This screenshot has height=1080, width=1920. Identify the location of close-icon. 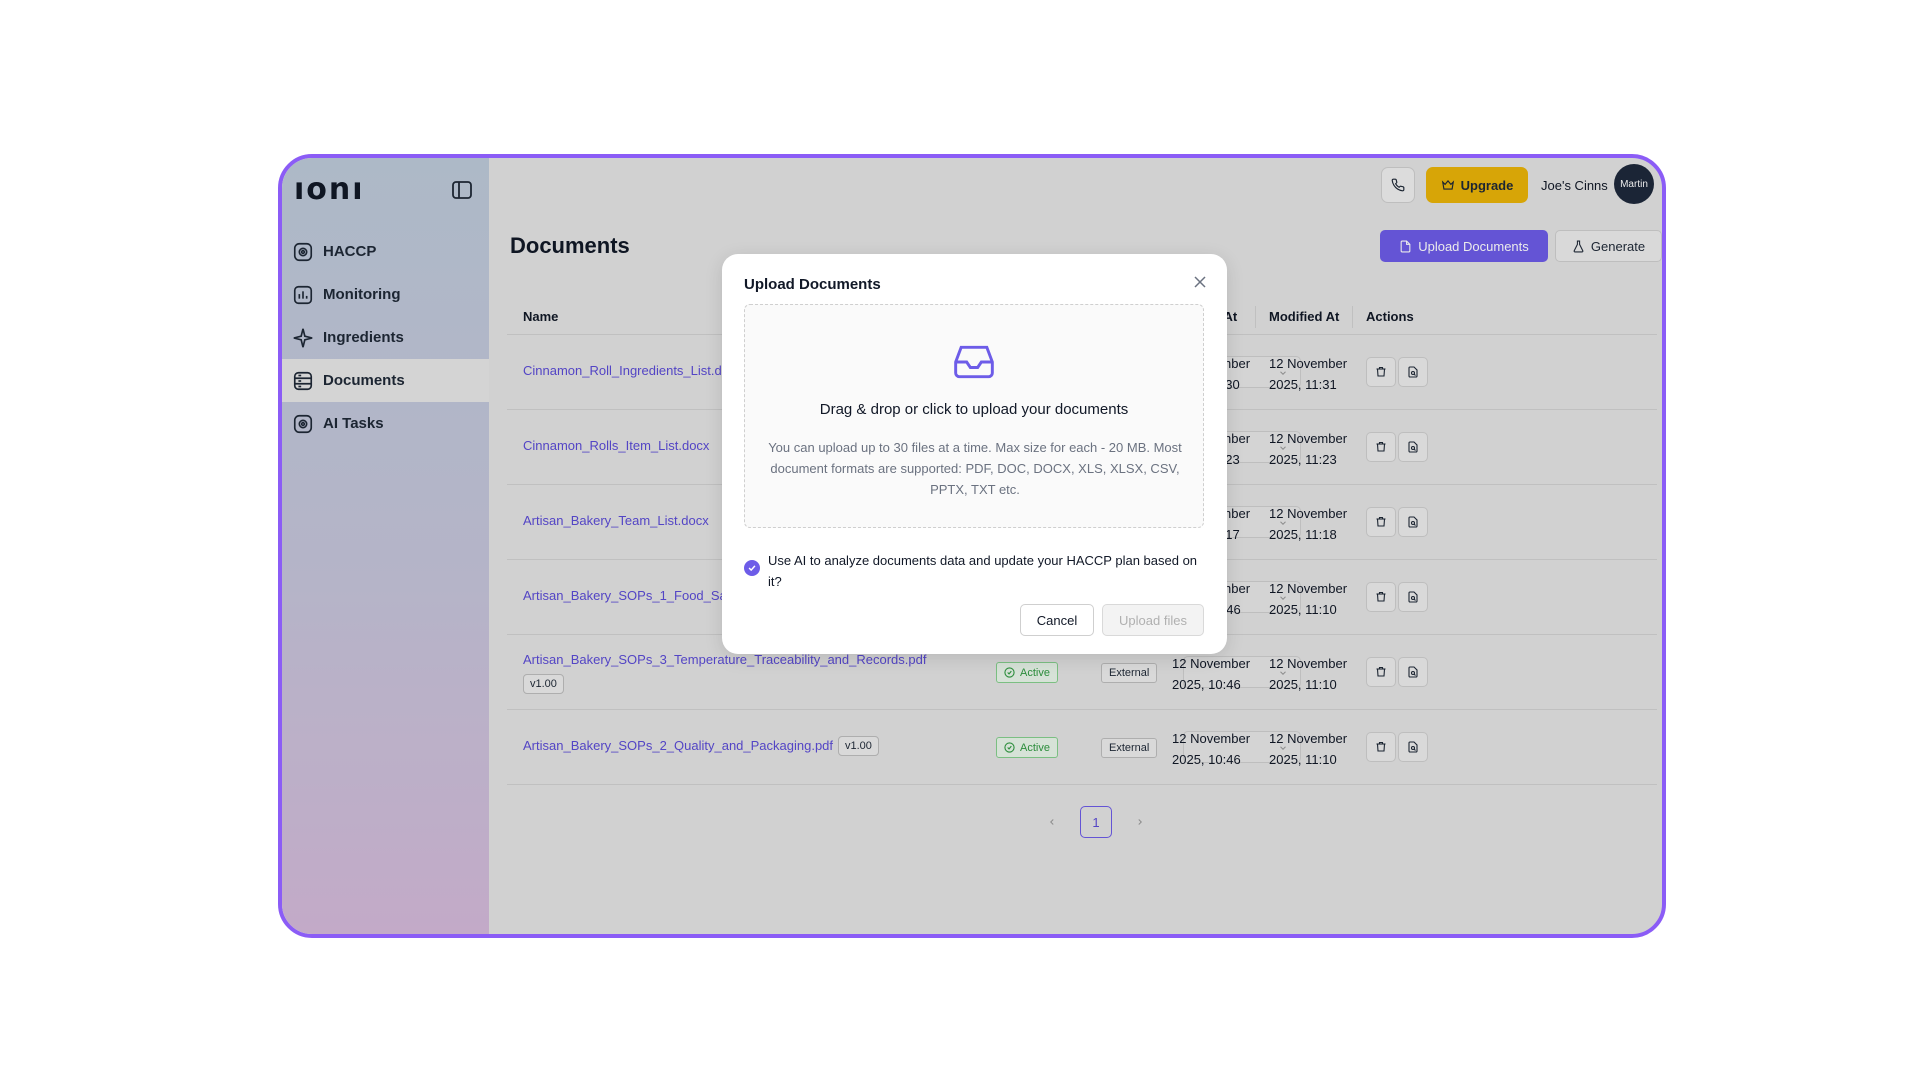
(1200, 282).